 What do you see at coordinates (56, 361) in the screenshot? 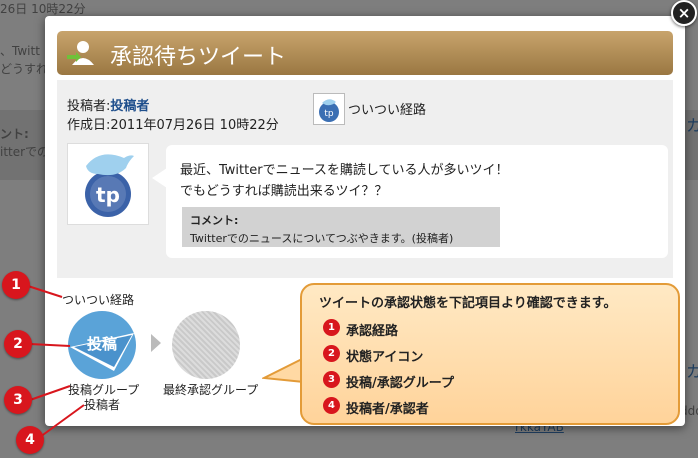
I see `annotation-lines` at bounding box center [56, 361].